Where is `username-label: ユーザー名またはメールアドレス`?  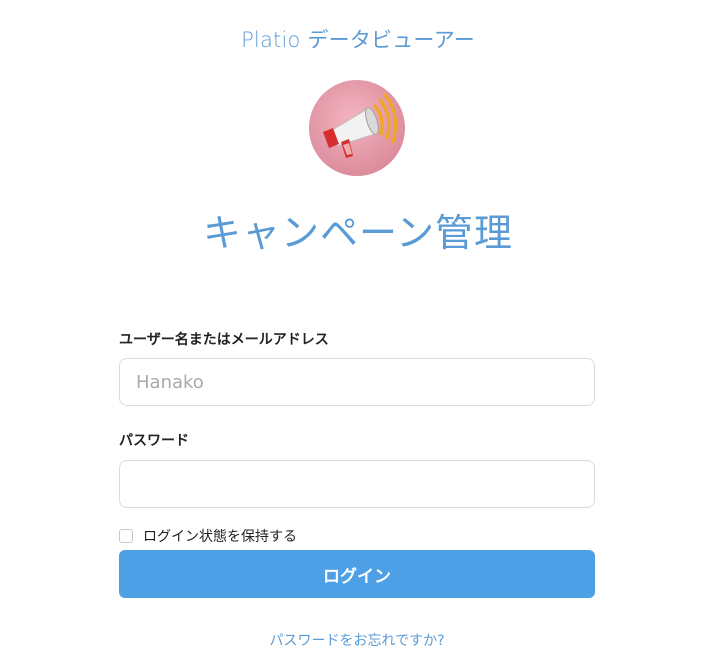
username-label: ユーザー名またはメールアドレス is located at coordinates (224, 340).